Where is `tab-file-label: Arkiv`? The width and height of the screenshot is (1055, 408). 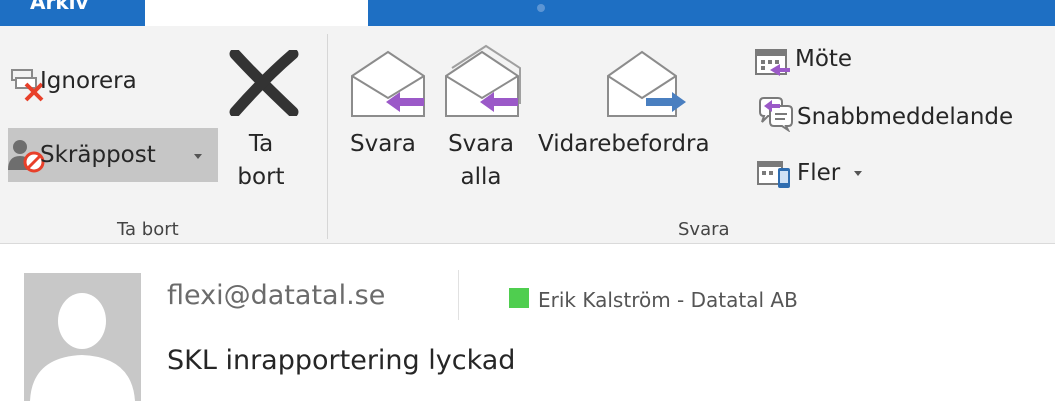 tab-file-label: Arkiv is located at coordinates (59, 7).